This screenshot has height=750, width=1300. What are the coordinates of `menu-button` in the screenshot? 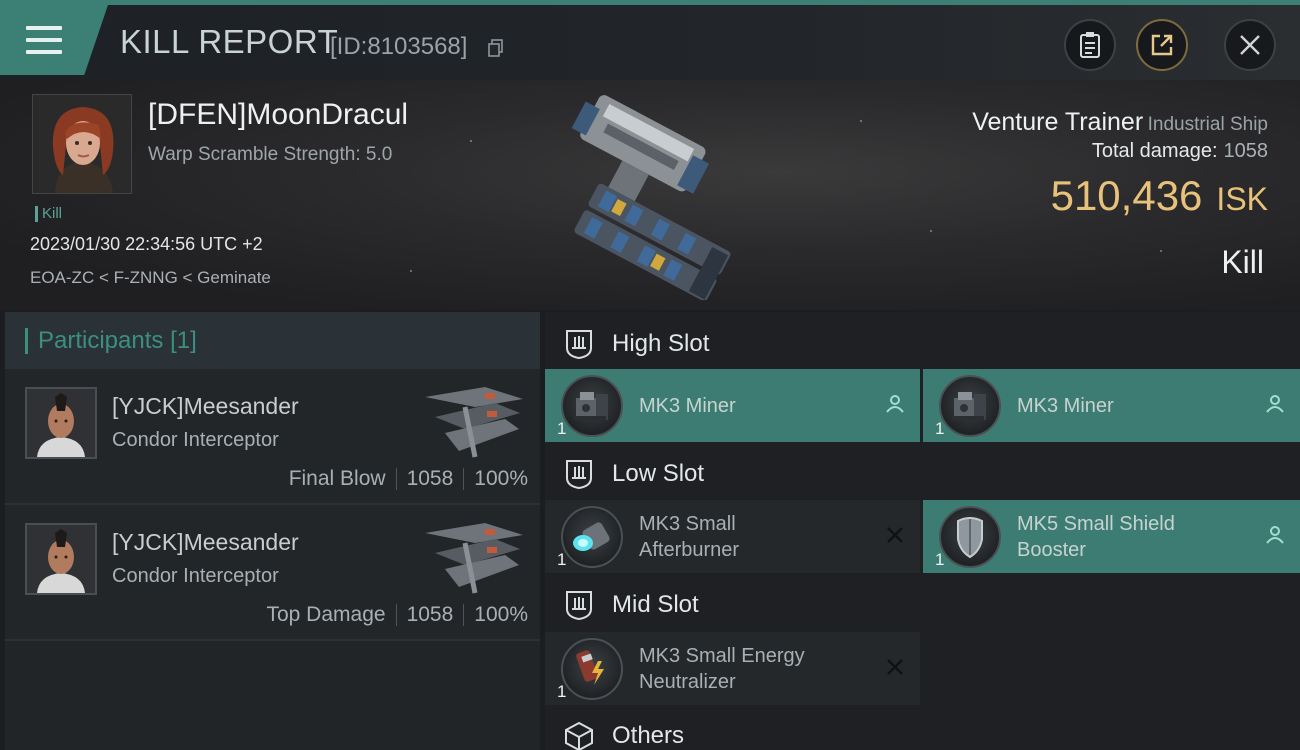 It's located at (54, 40).